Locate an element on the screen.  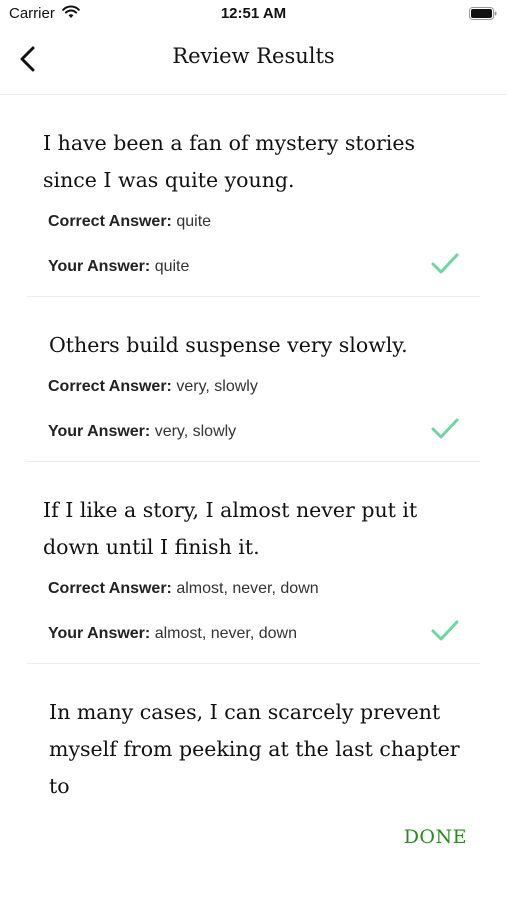
correct-answer-row: Correct Answer: almost, never, down is located at coordinates (253, 589).